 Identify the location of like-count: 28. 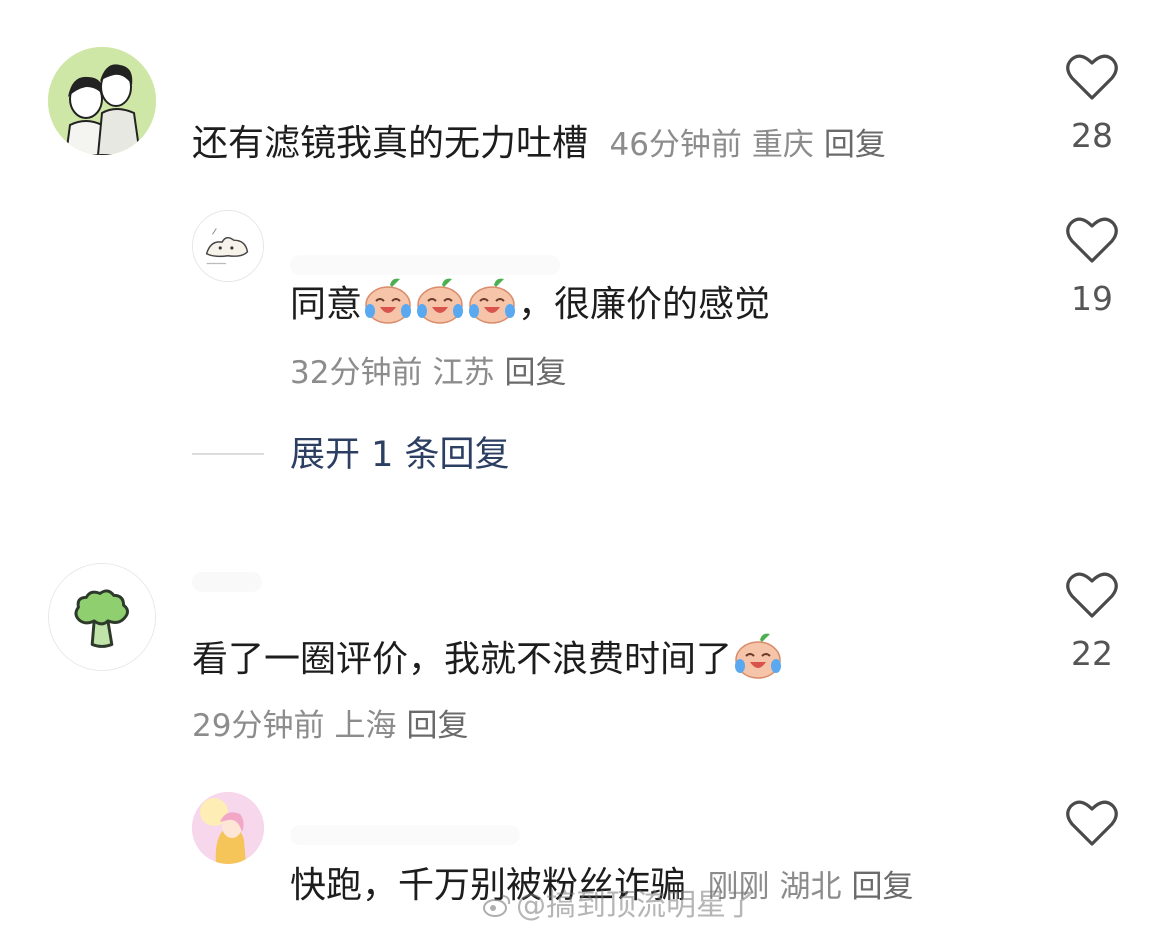
(1092, 135).